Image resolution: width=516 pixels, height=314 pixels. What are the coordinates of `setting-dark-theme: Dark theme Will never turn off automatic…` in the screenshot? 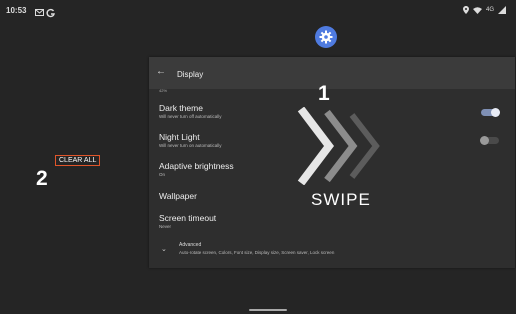 It's located at (190, 111).